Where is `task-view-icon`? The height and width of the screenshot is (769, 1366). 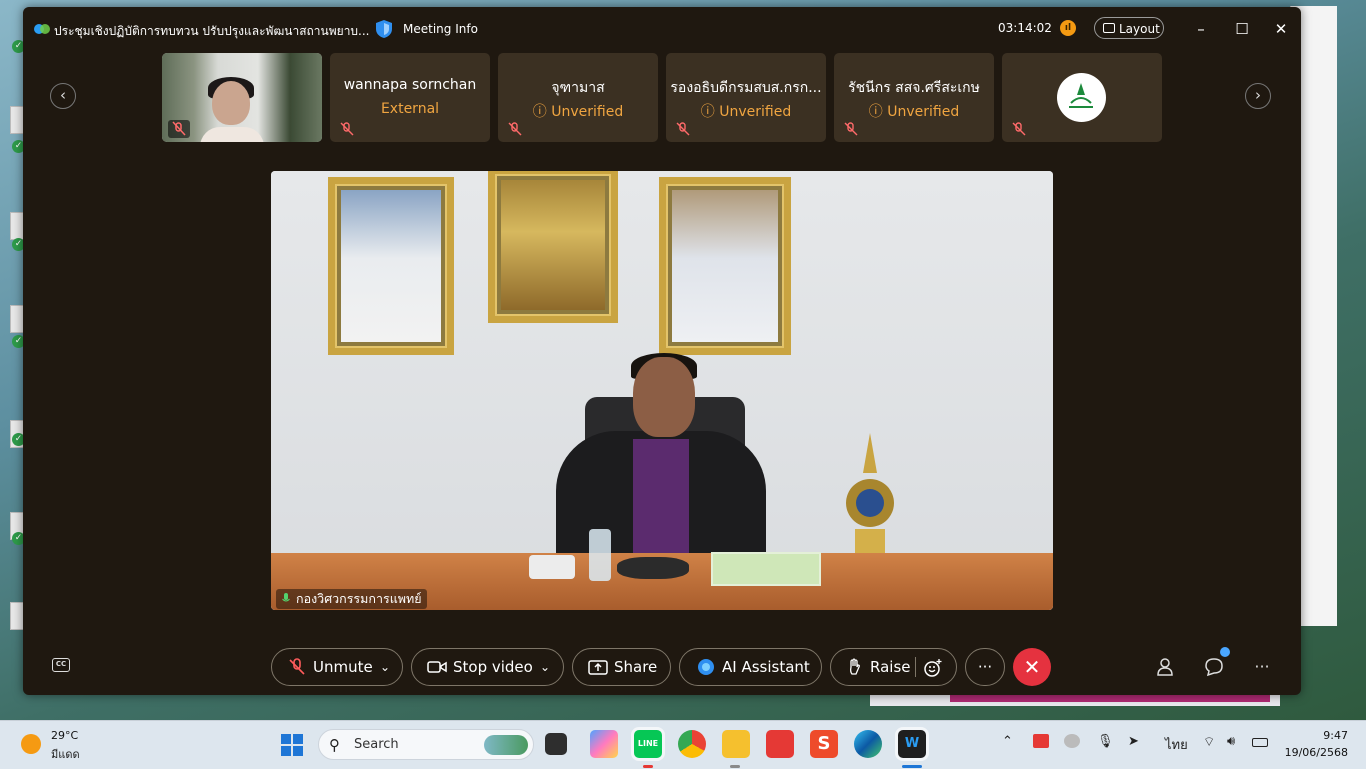
task-view-icon is located at coordinates (556, 744).